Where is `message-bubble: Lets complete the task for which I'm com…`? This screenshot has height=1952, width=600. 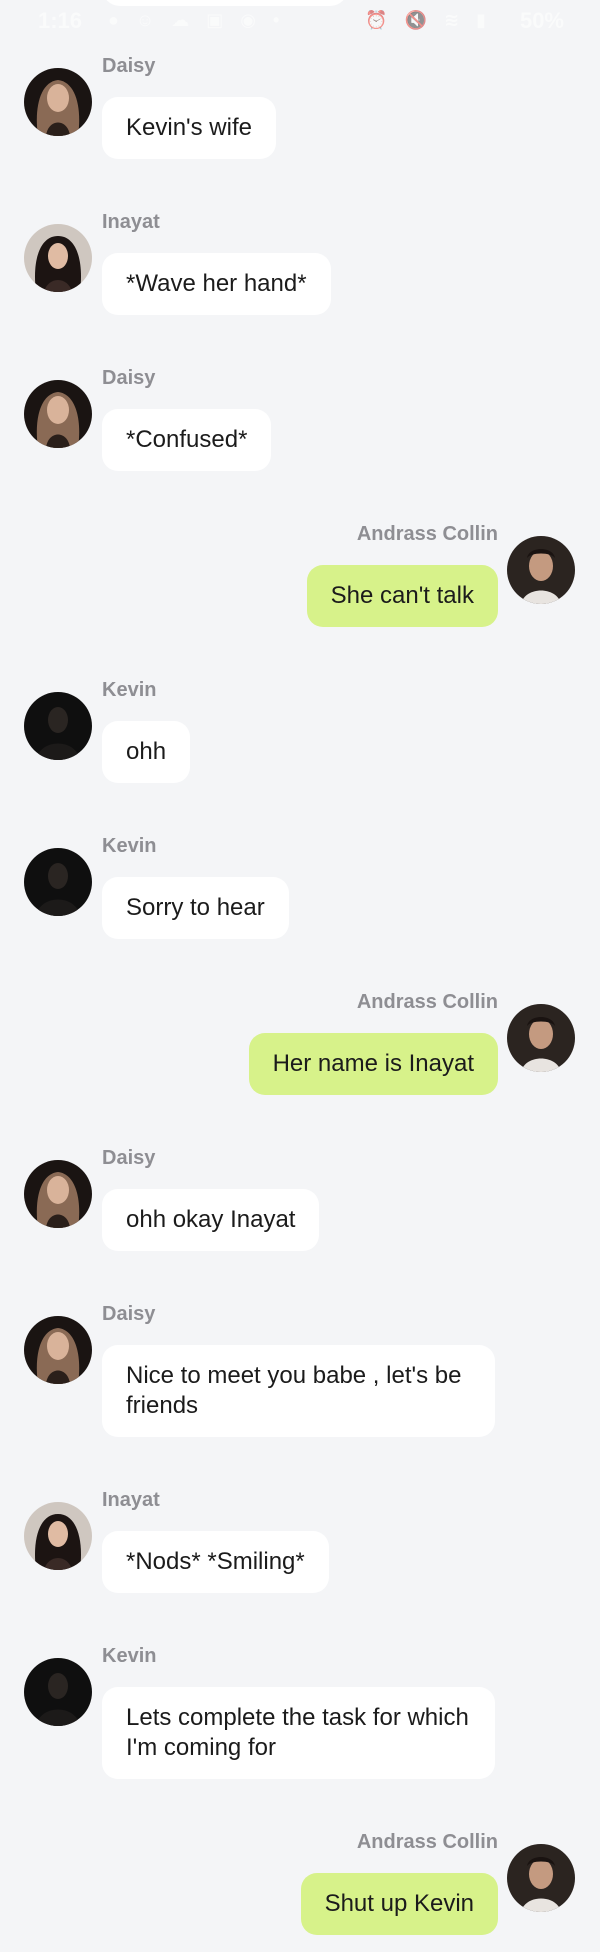
message-bubble: Lets complete the task for which I'm com… is located at coordinates (298, 1733).